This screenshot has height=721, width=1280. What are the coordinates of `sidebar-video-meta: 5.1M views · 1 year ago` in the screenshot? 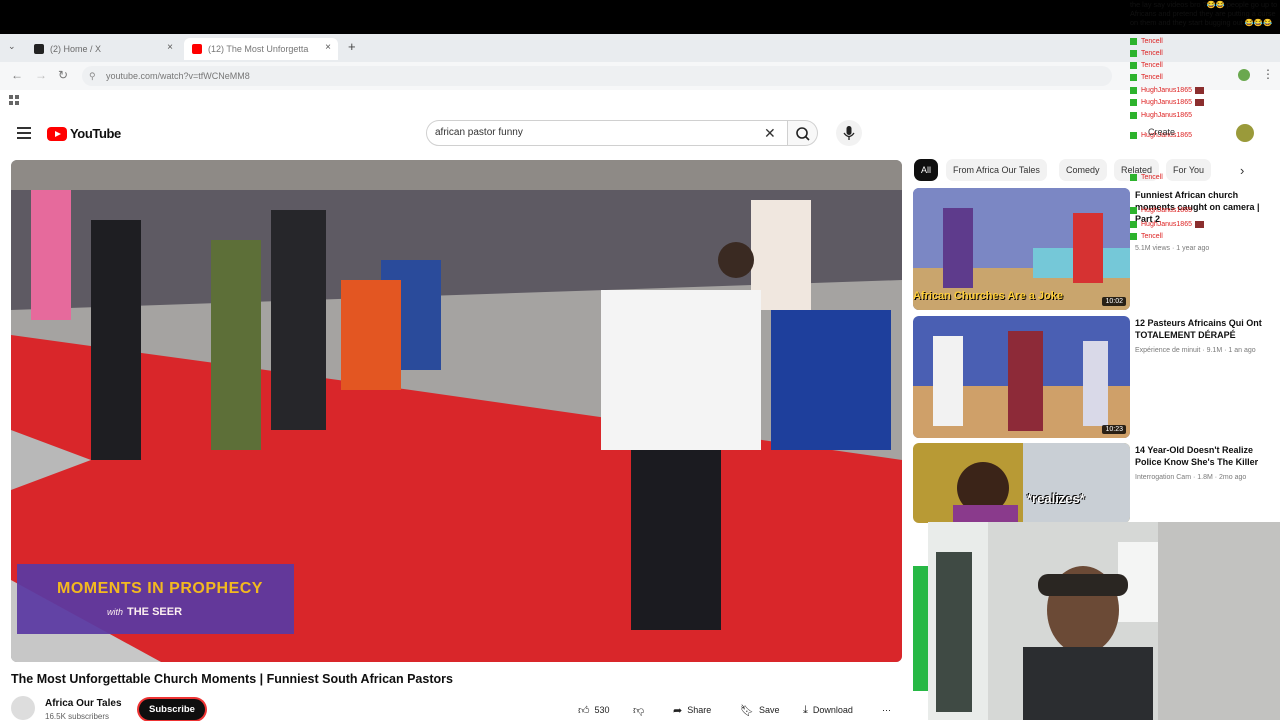 It's located at (1172, 248).